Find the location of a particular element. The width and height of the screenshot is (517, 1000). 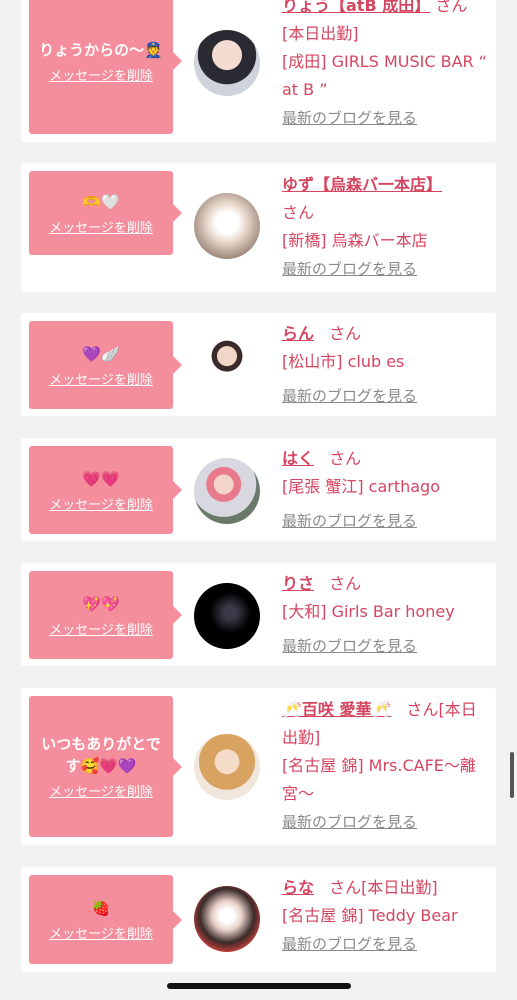

message-bubble: 💖💖 メッセージを削除 is located at coordinates (105, 615).